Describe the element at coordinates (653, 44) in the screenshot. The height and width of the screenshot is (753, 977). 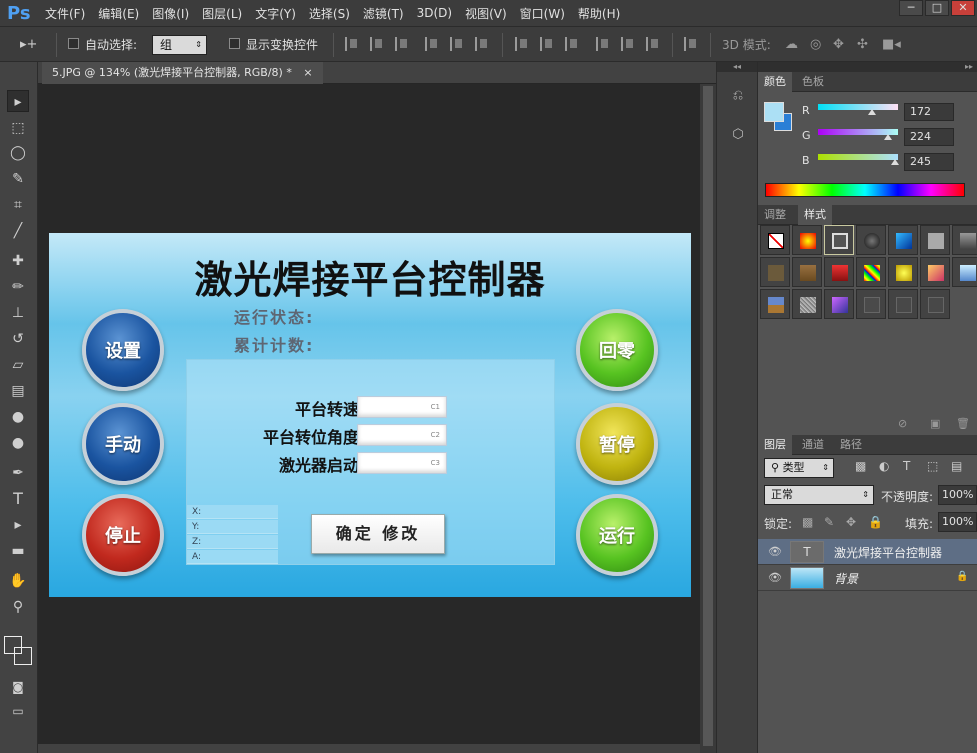
I see `distribute-right-icon` at that location.